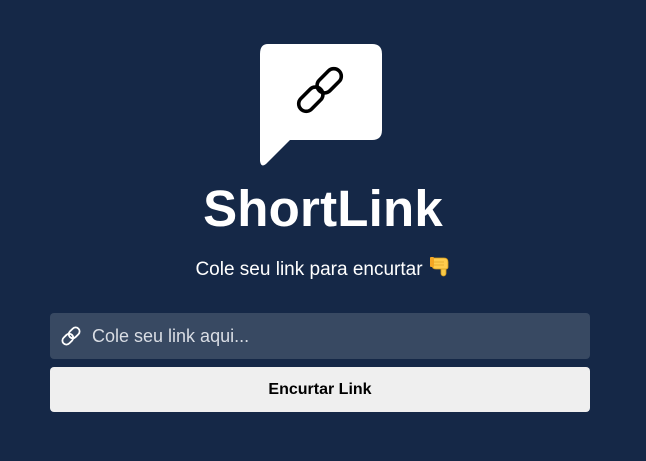 The image size is (646, 461). I want to click on subtitle: Cole seu link para encurtar, so click(323, 270).